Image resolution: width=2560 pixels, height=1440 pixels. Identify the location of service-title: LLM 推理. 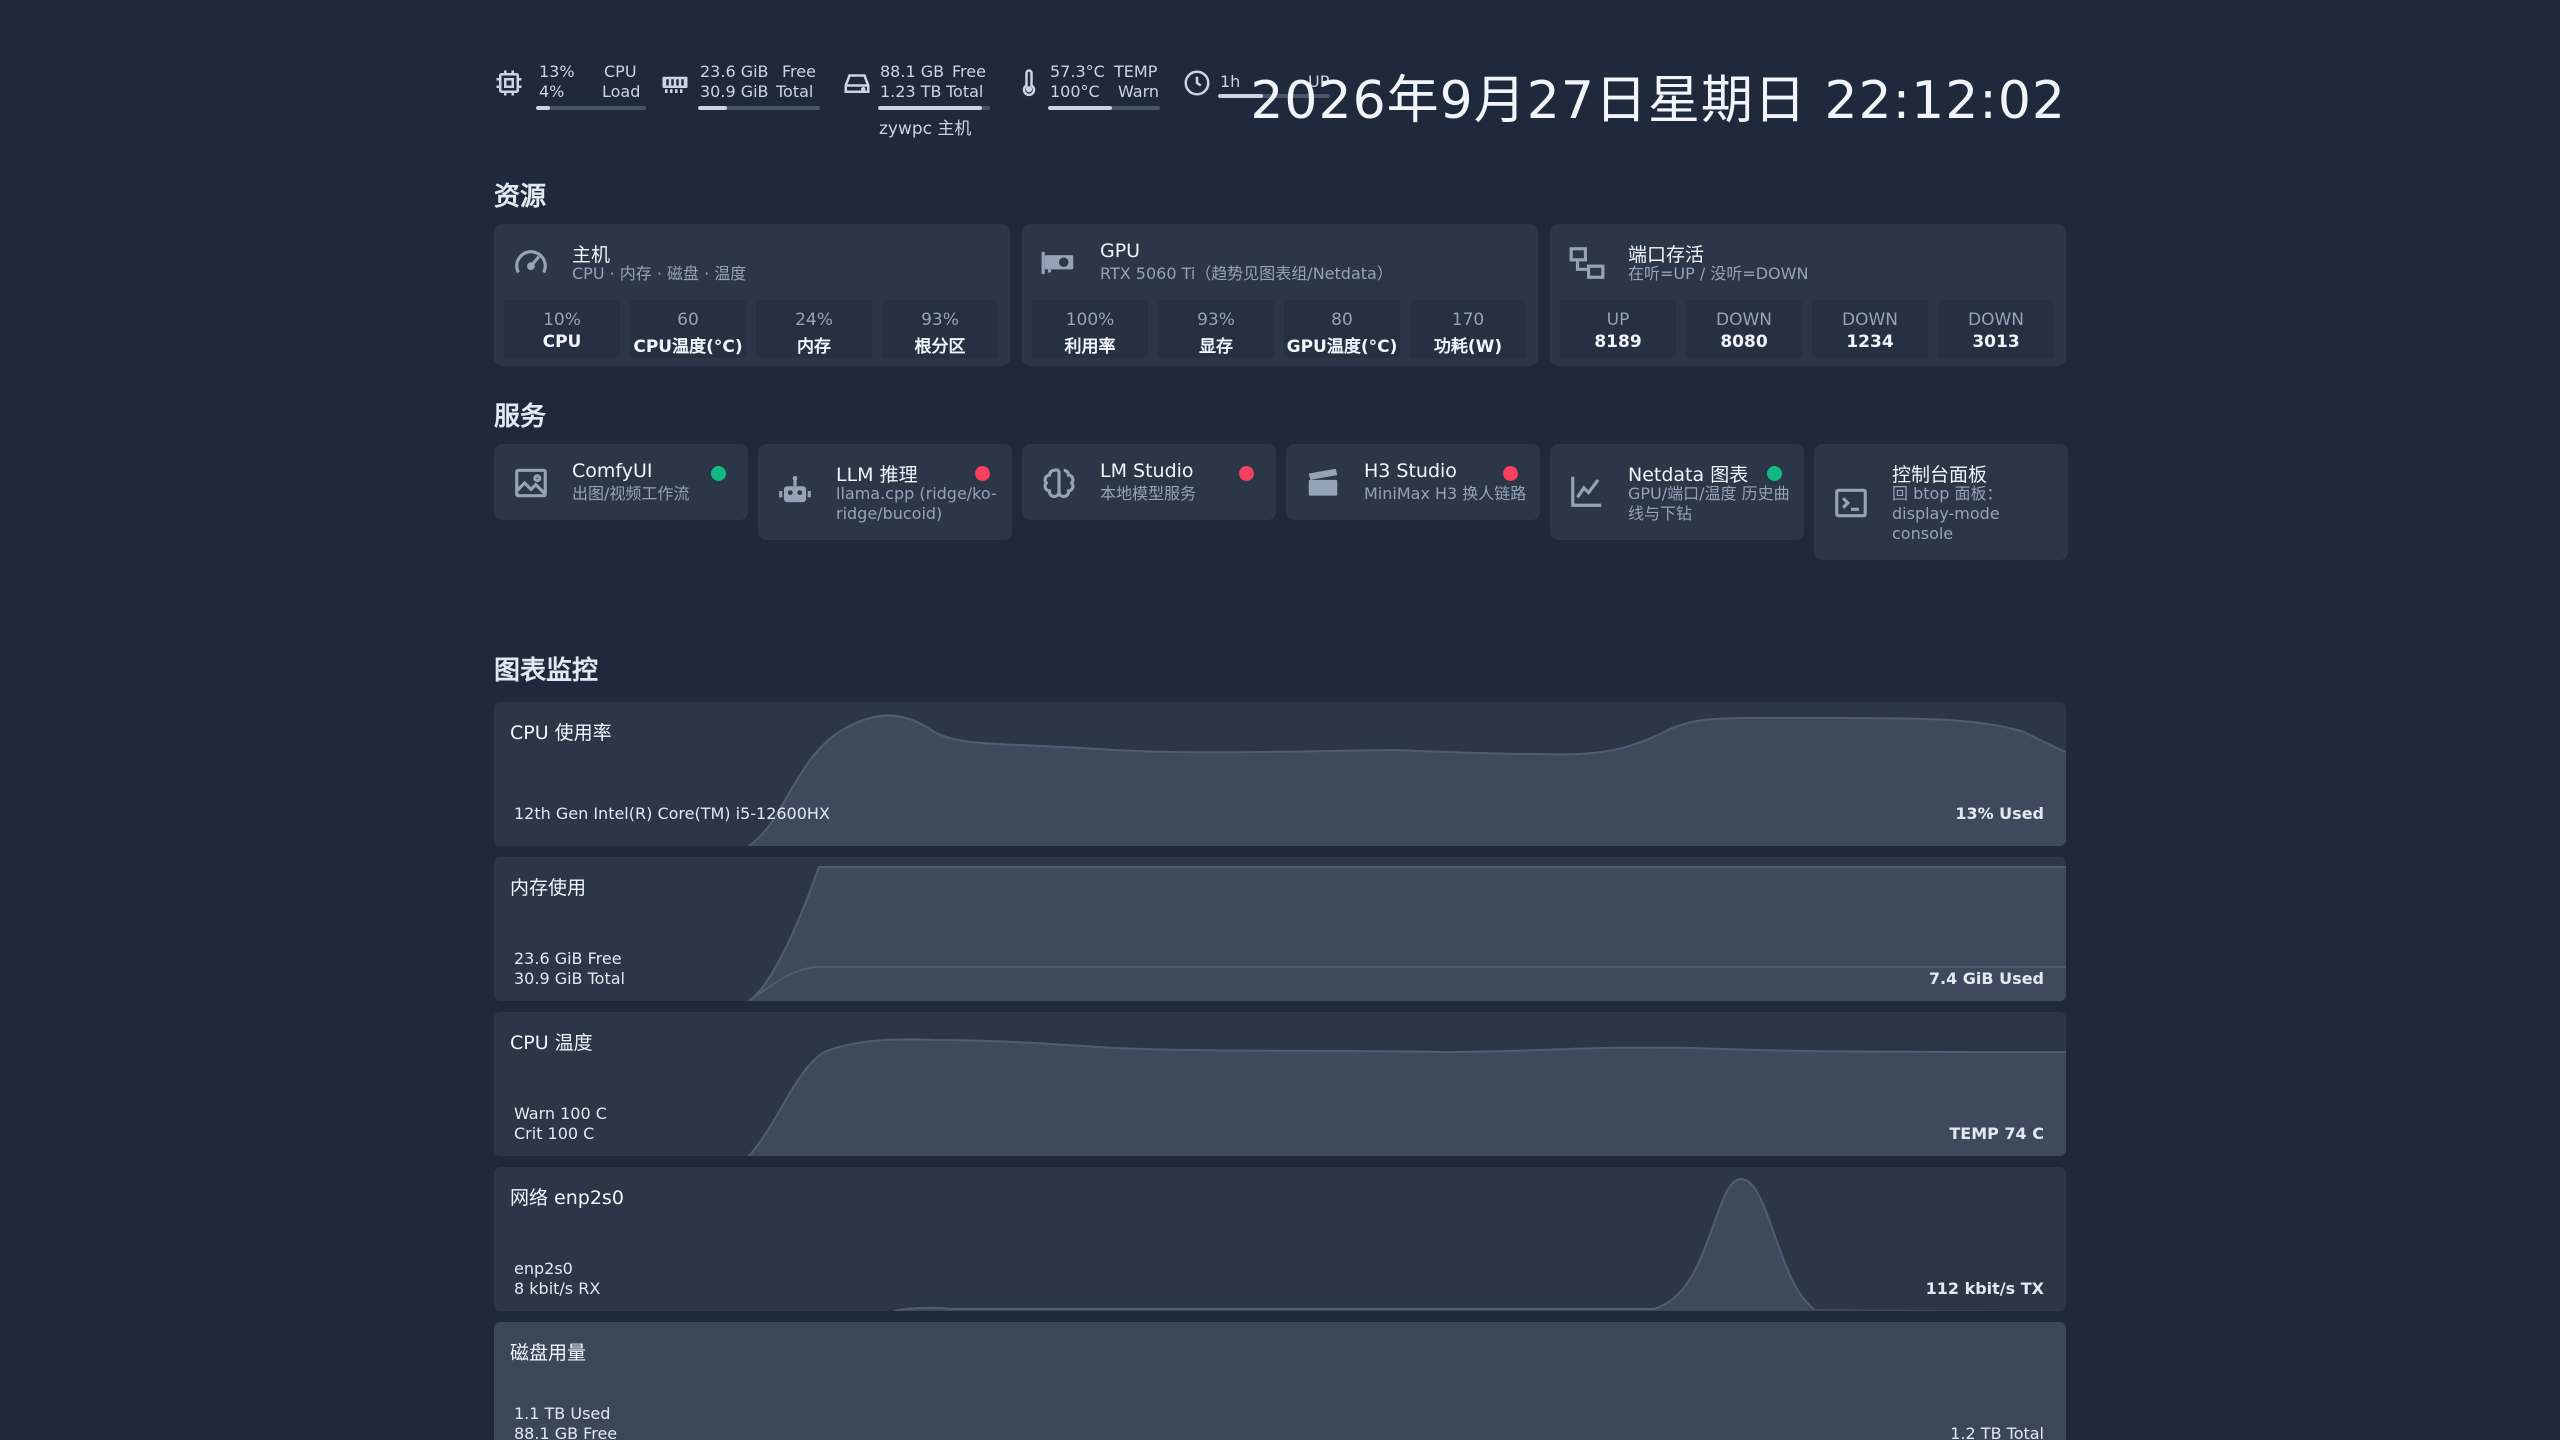
(877, 475).